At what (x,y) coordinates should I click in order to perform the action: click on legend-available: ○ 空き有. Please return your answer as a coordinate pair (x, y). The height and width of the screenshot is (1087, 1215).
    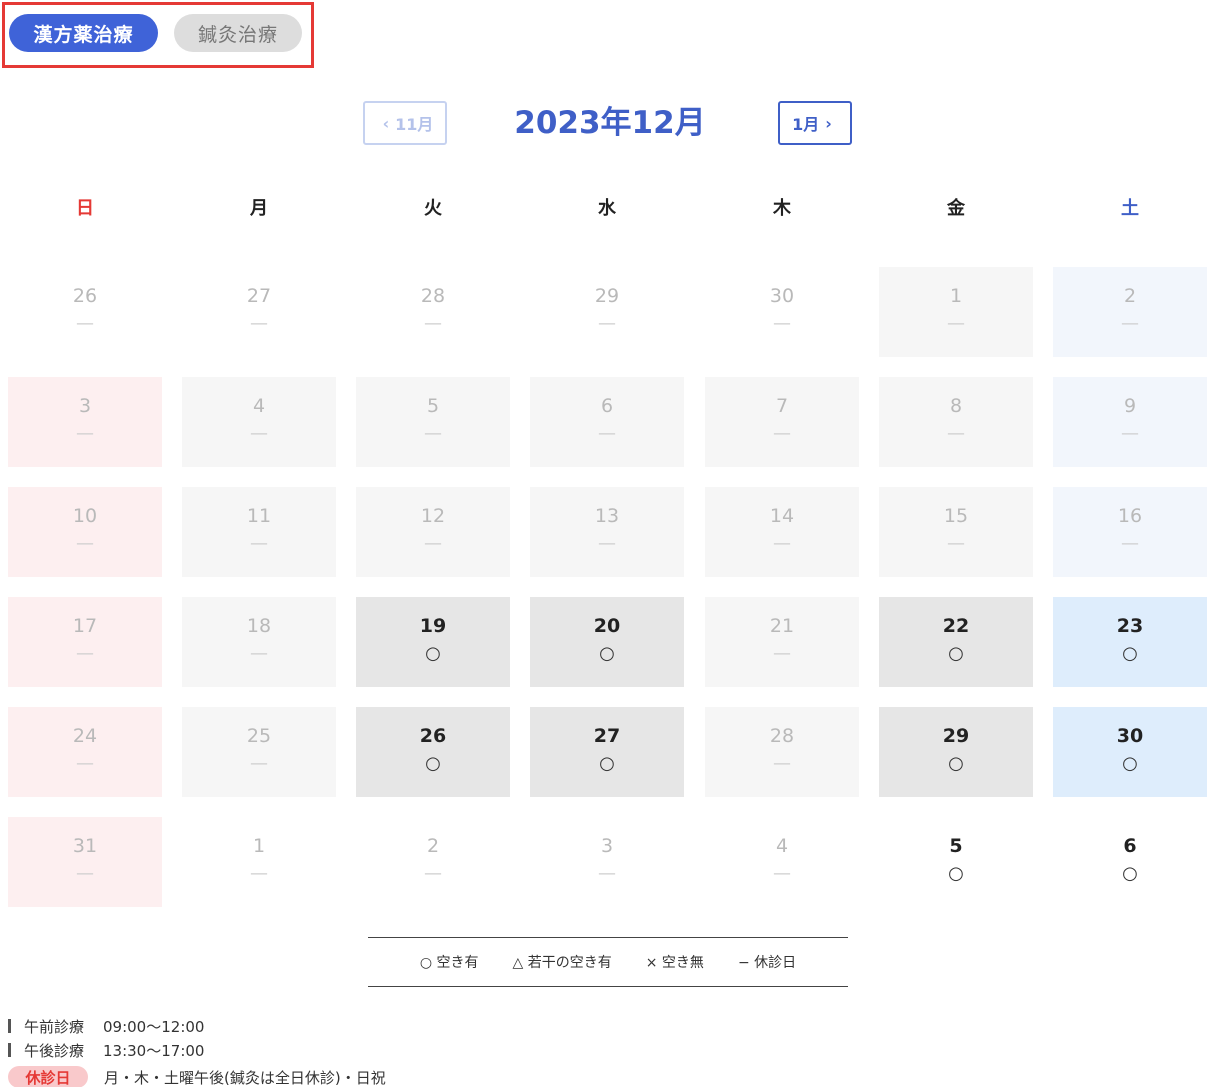
    Looking at the image, I should click on (449, 963).